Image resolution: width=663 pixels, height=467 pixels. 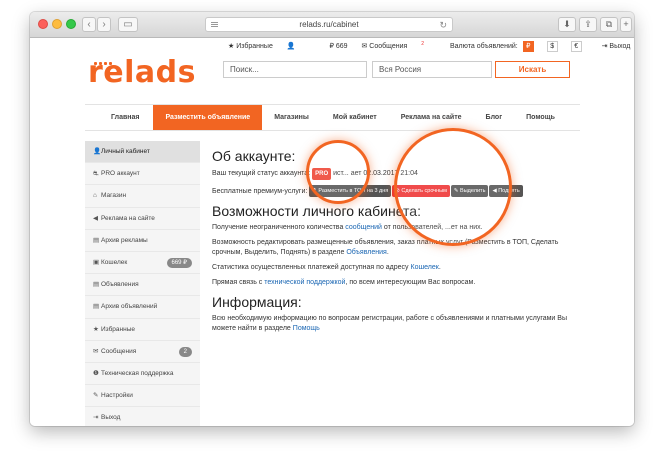 What do you see at coordinates (304, 282) in the screenshot?
I see `support-link: технической поддержкой` at bounding box center [304, 282].